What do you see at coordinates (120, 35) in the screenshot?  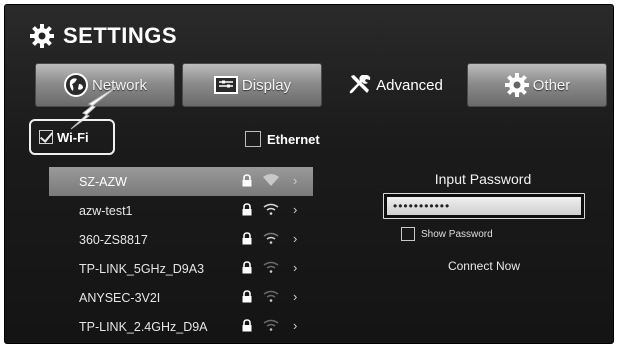 I see `title-text: SETTINGS` at bounding box center [120, 35].